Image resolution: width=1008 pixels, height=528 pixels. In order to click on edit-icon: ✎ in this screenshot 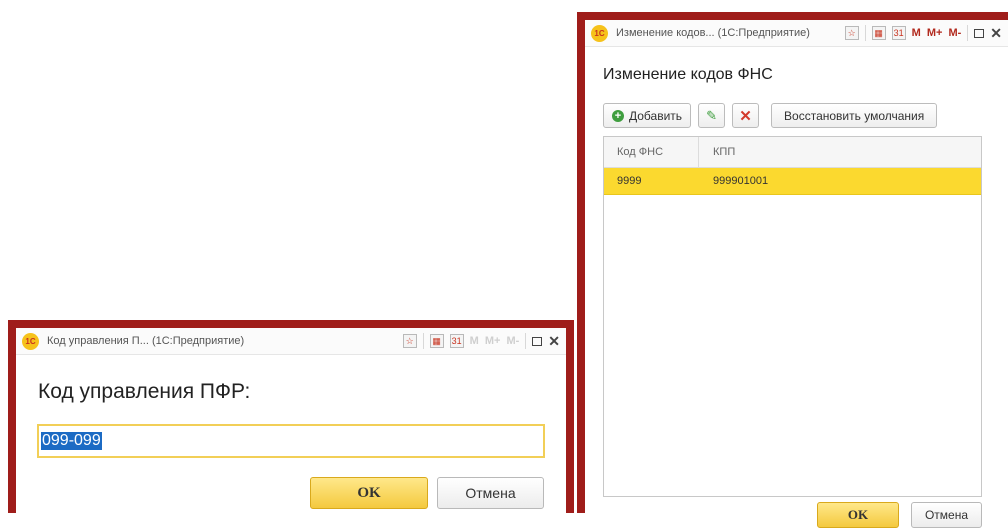, I will do `click(711, 115)`.